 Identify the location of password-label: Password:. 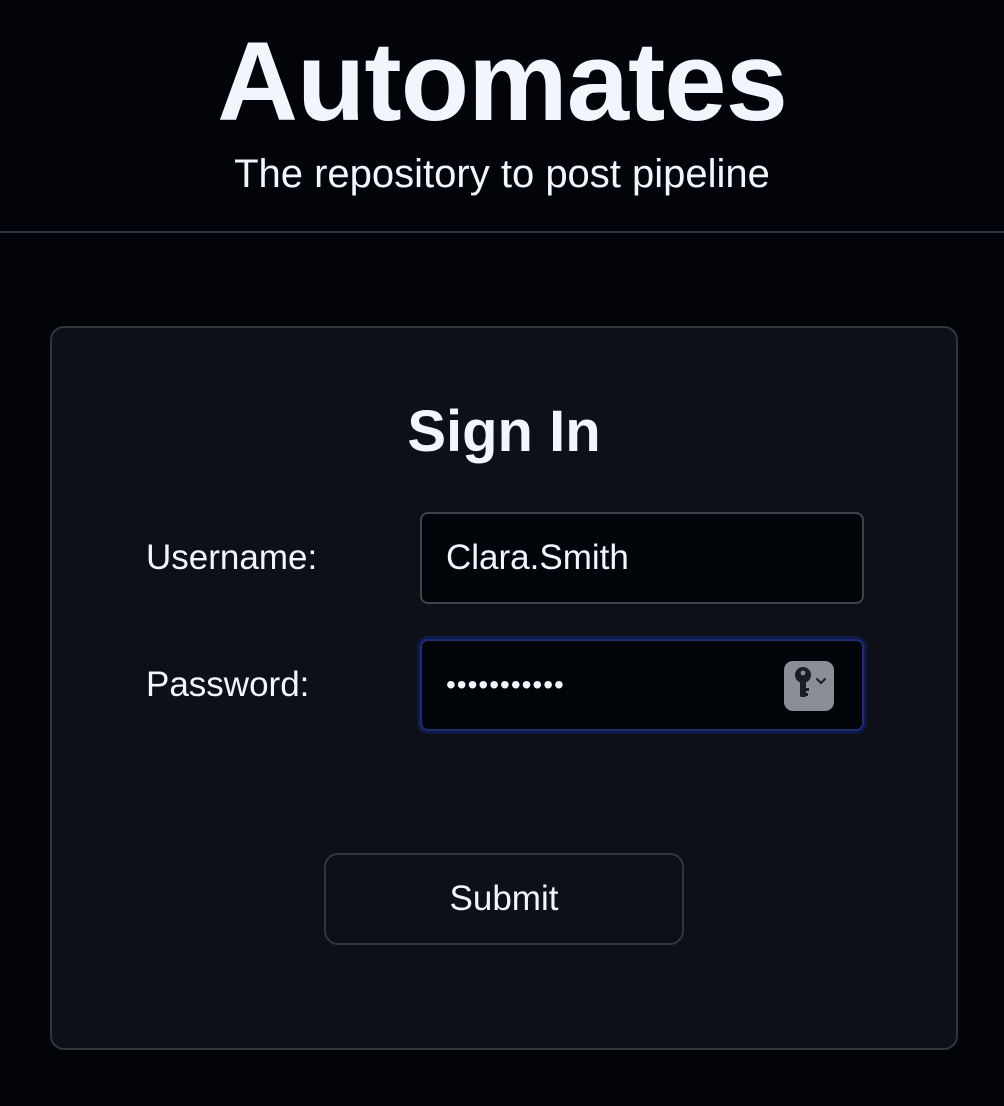
(228, 684).